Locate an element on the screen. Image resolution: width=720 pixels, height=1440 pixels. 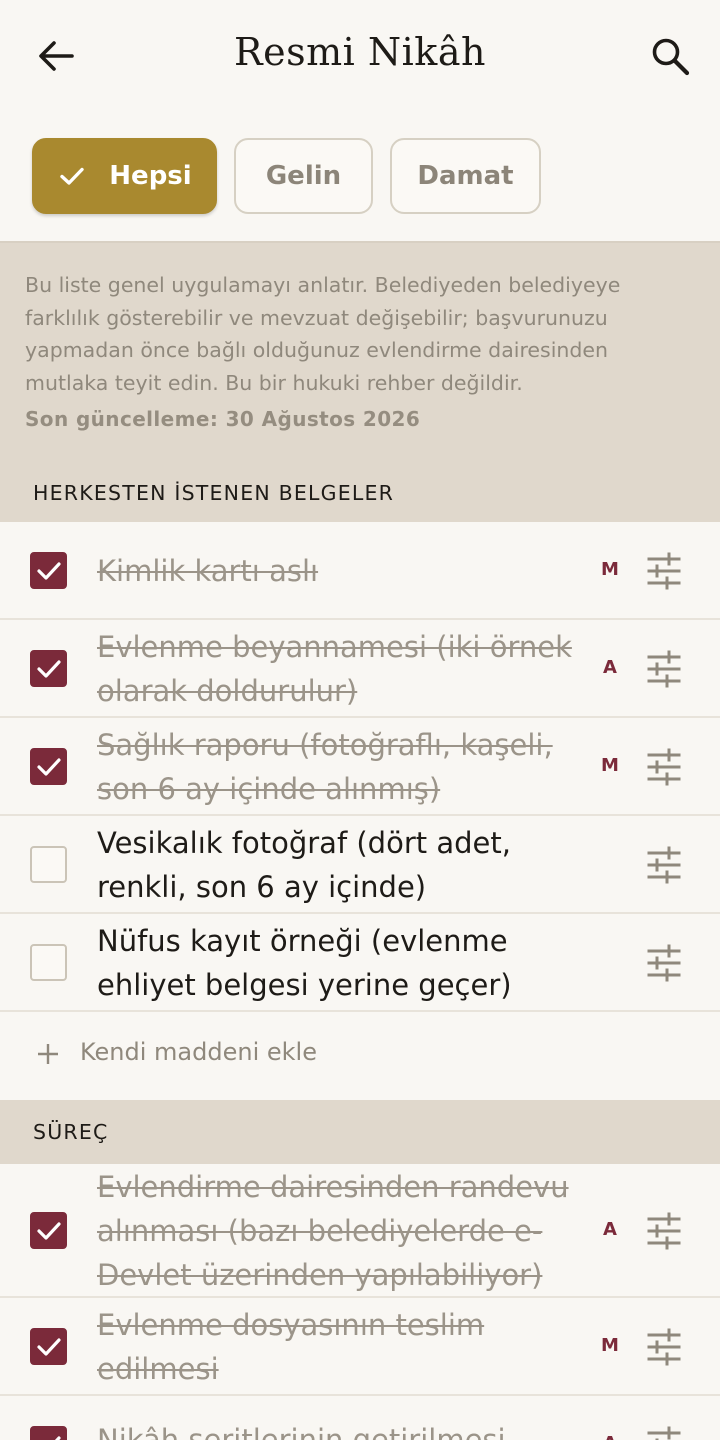
item-label: Nikâh şeritlerinin getirilmesi is located at coordinates (301, 1431).